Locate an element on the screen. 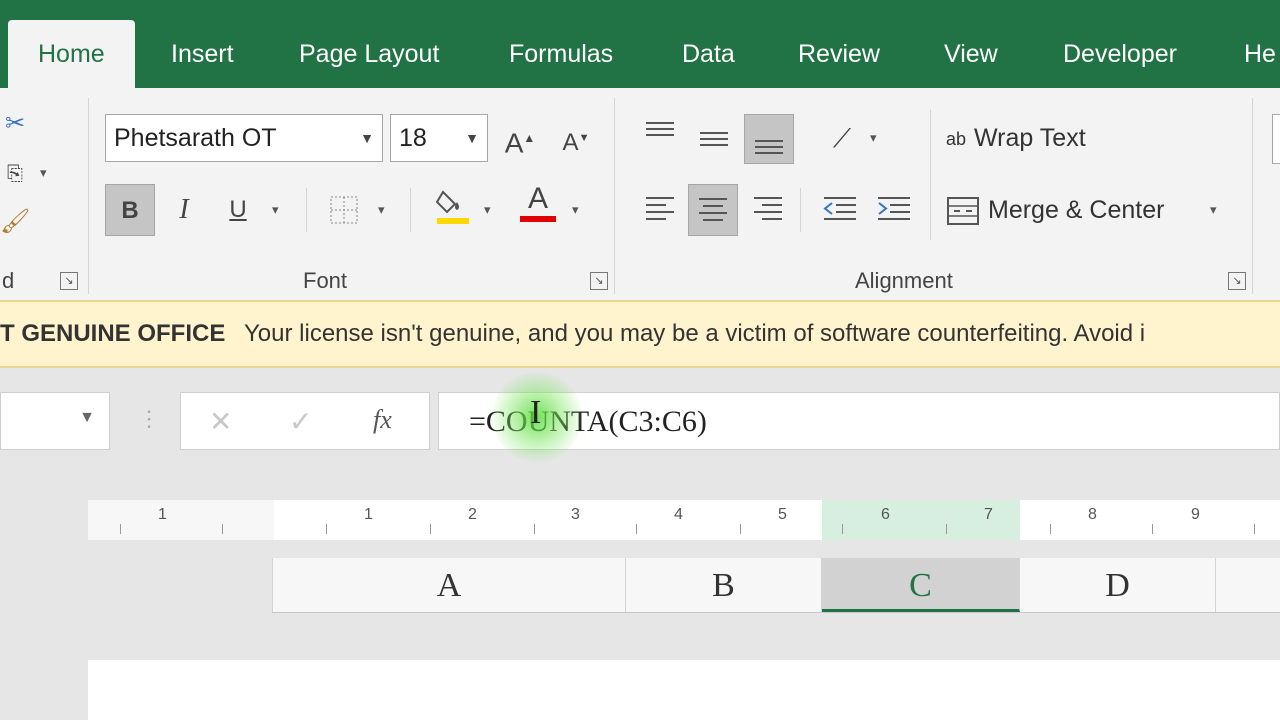 Image resolution: width=1280 pixels, height=720 pixels. decrease-indent-icon is located at coordinates (840, 208).